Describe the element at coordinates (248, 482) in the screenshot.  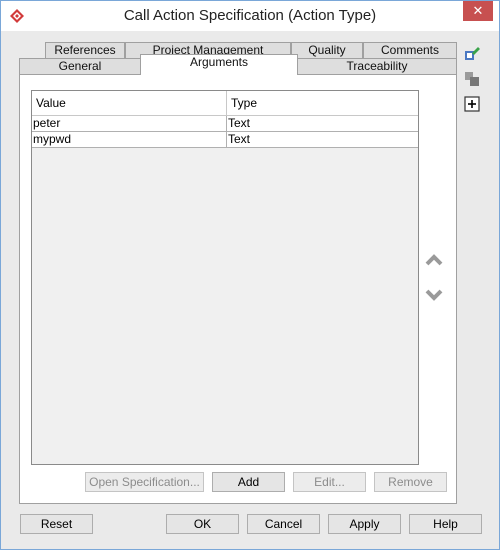
I see `add-button: Add` at that location.